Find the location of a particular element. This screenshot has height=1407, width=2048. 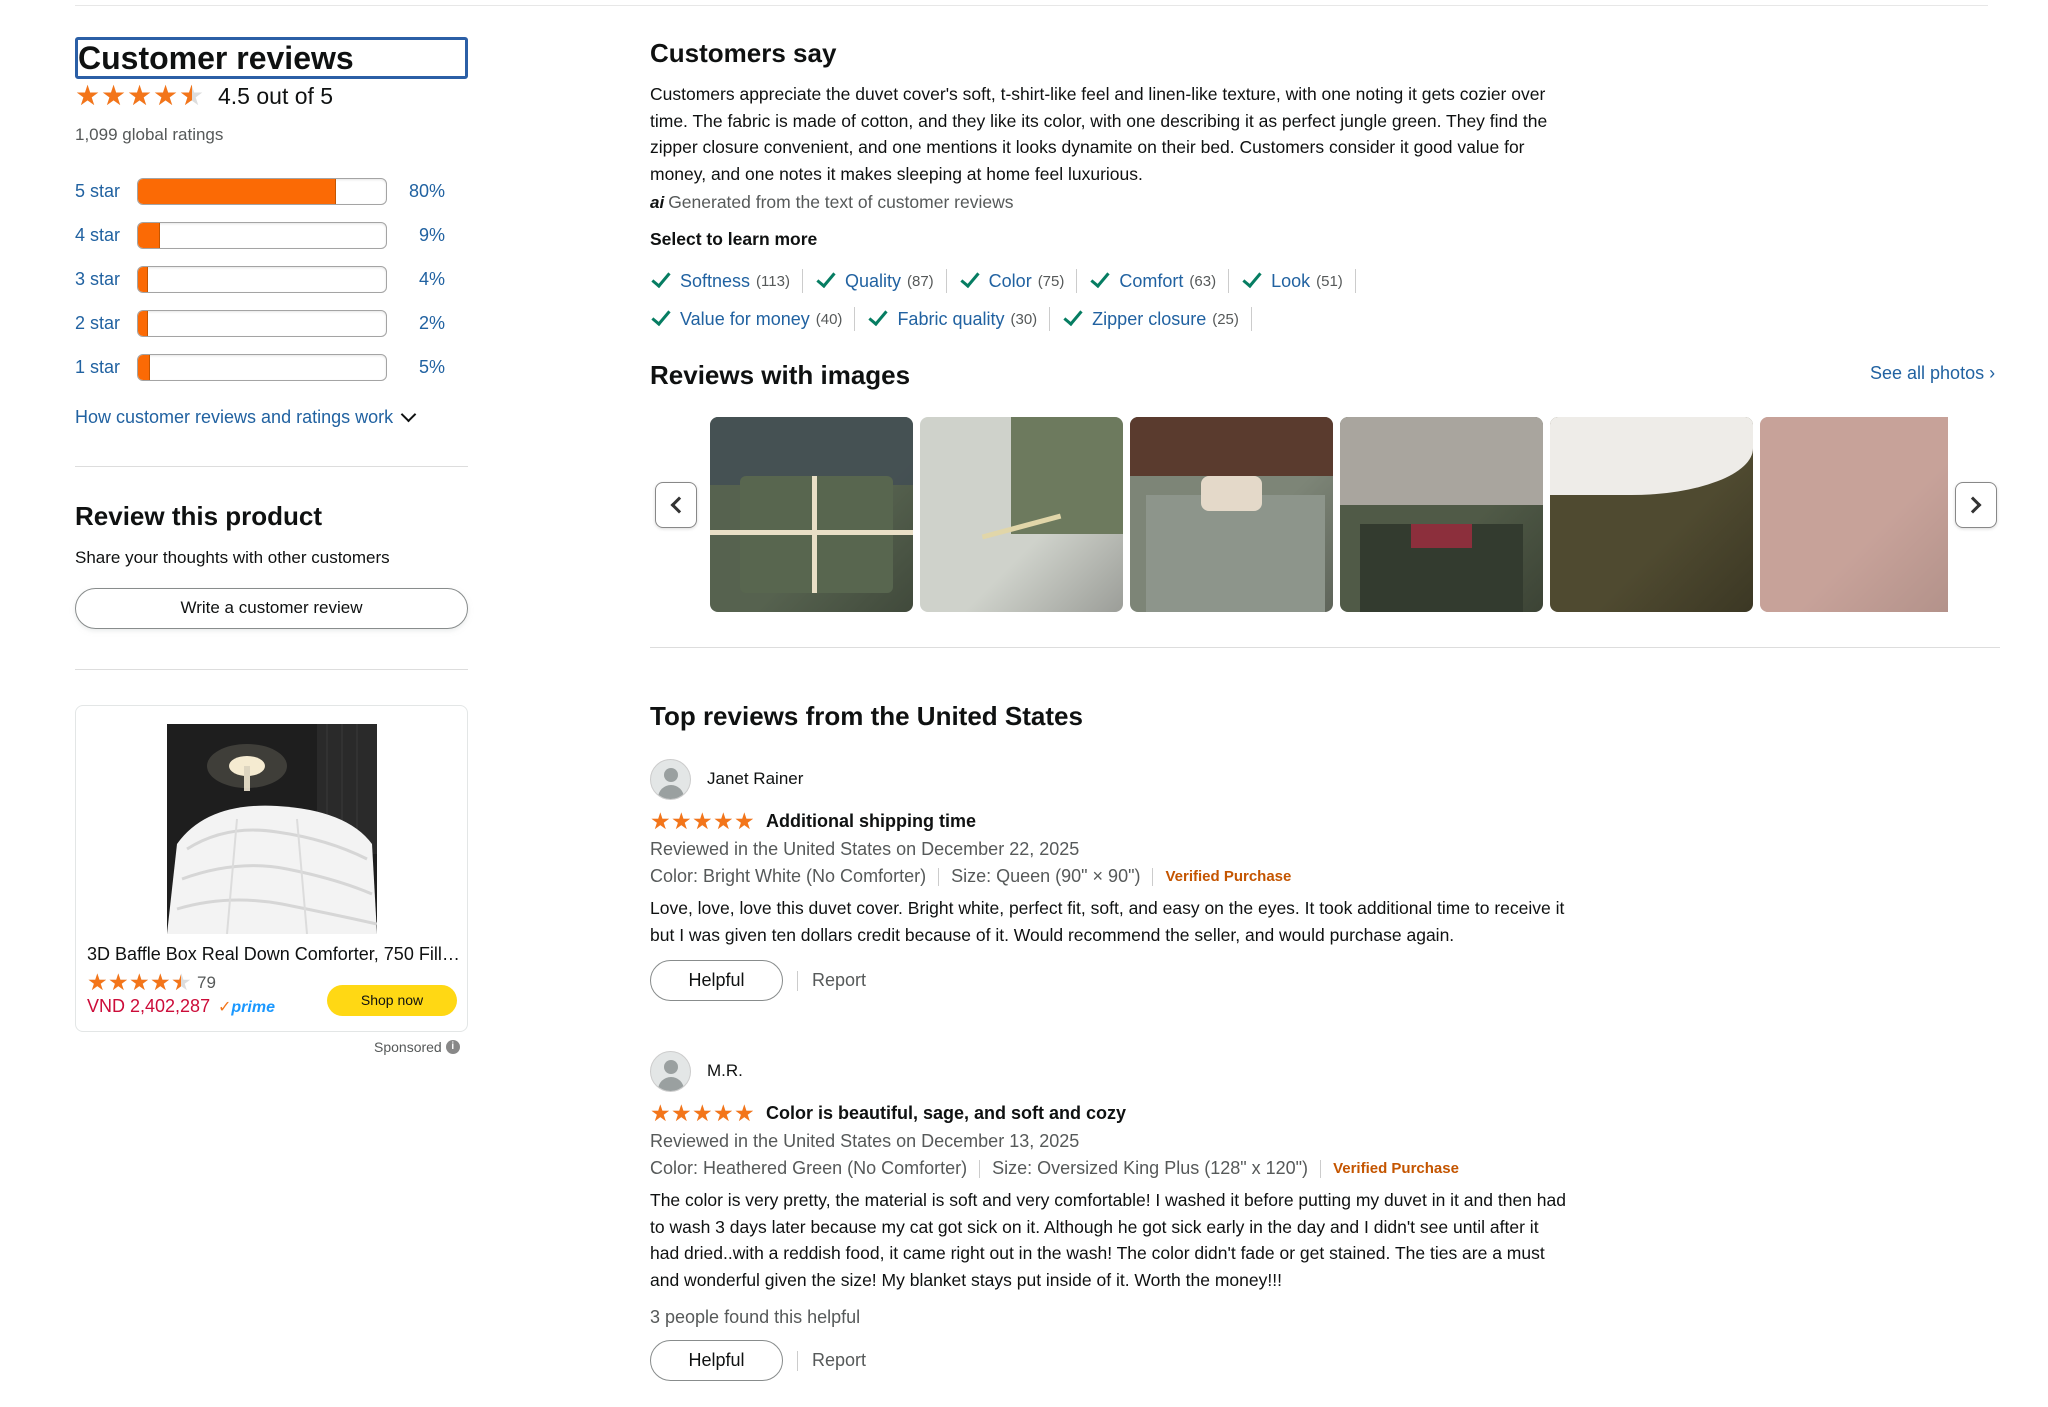

aspect-fabric-quality: Fabric quality (30) is located at coordinates (959, 318).